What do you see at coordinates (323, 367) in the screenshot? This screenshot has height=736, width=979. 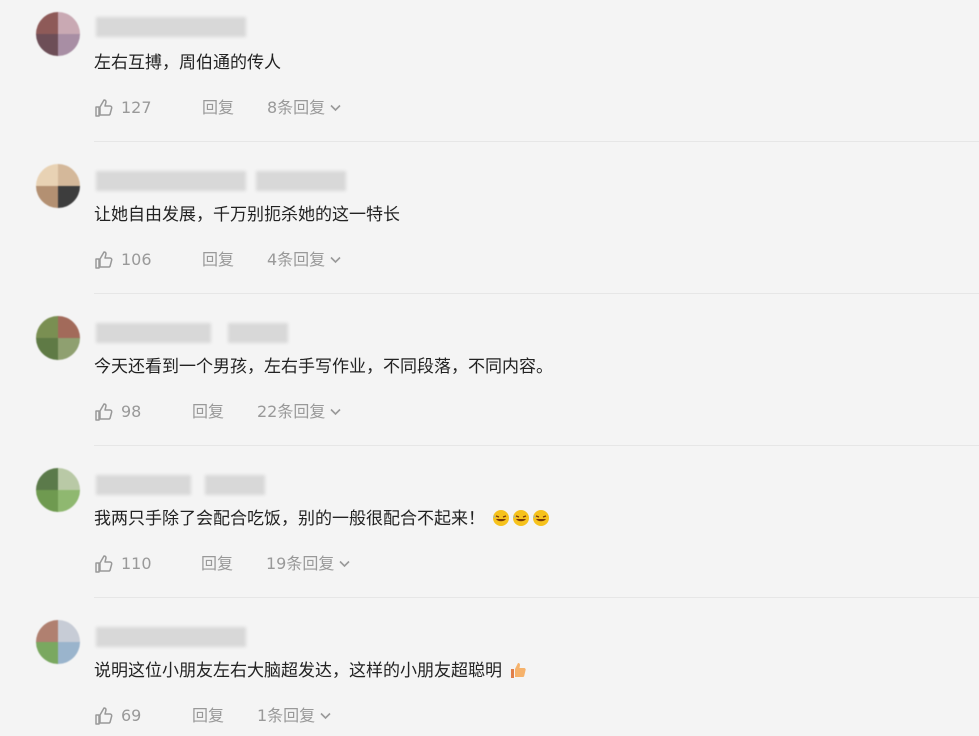 I see `comment-text: 今天还看到一个男孩，左右手写作业，不同段落，不同内容。` at bounding box center [323, 367].